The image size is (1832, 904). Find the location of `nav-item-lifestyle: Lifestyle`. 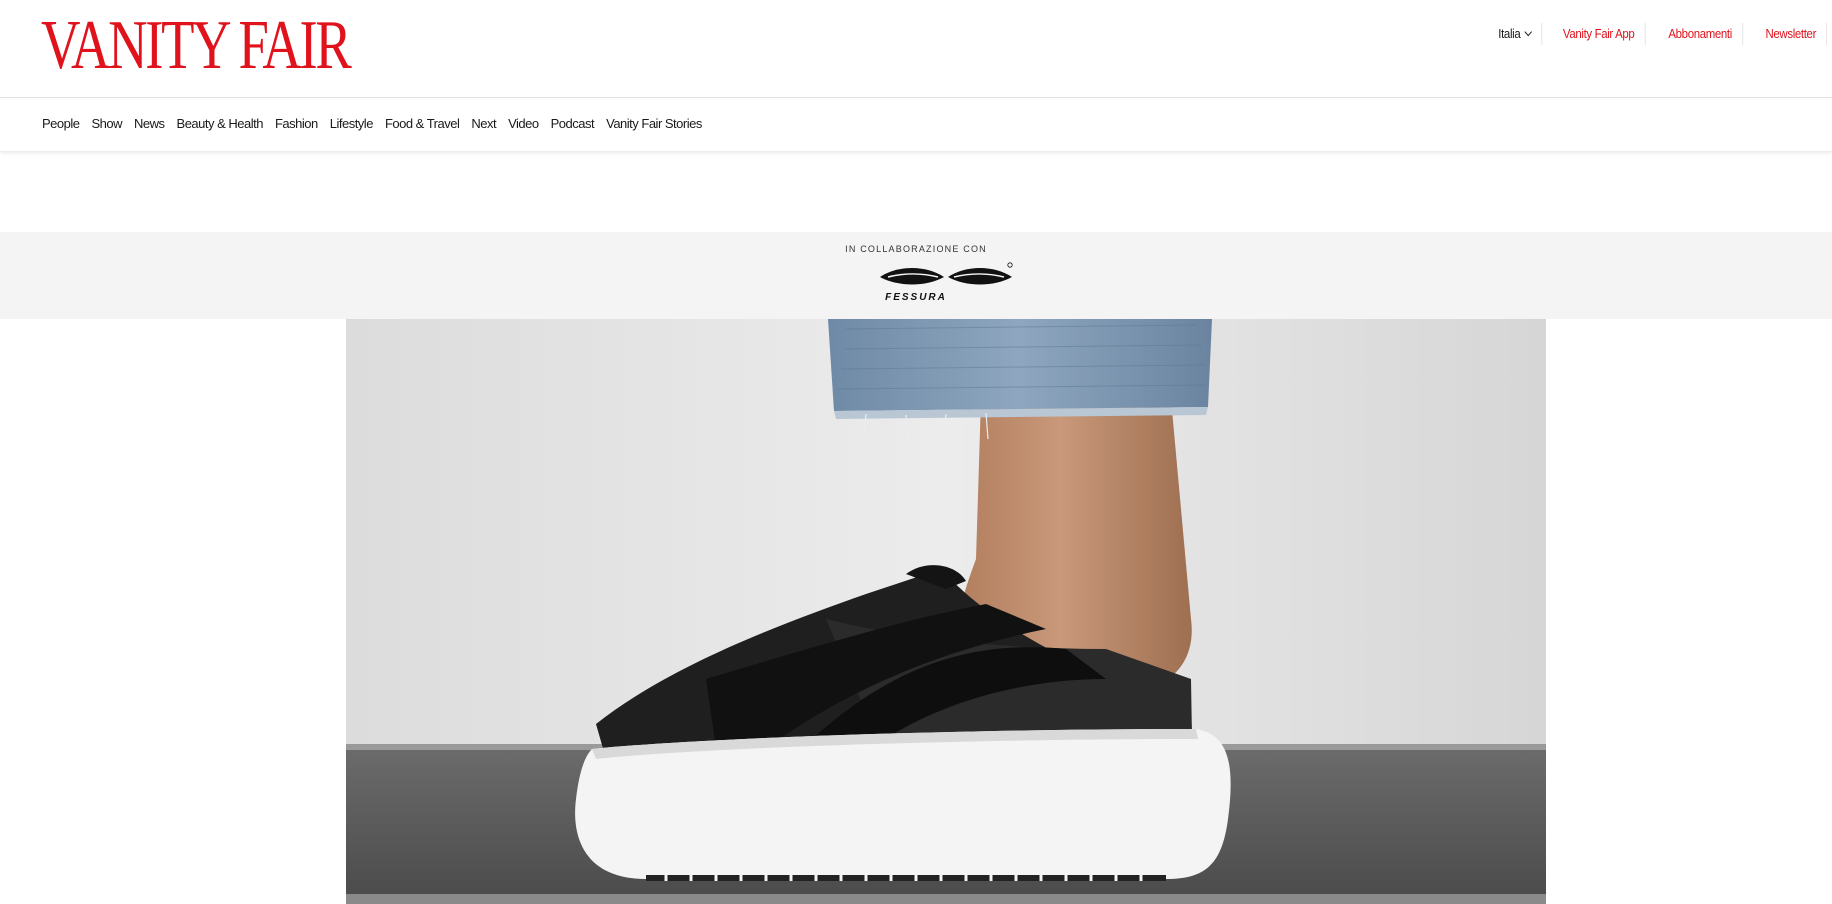

nav-item-lifestyle: Lifestyle is located at coordinates (352, 124).